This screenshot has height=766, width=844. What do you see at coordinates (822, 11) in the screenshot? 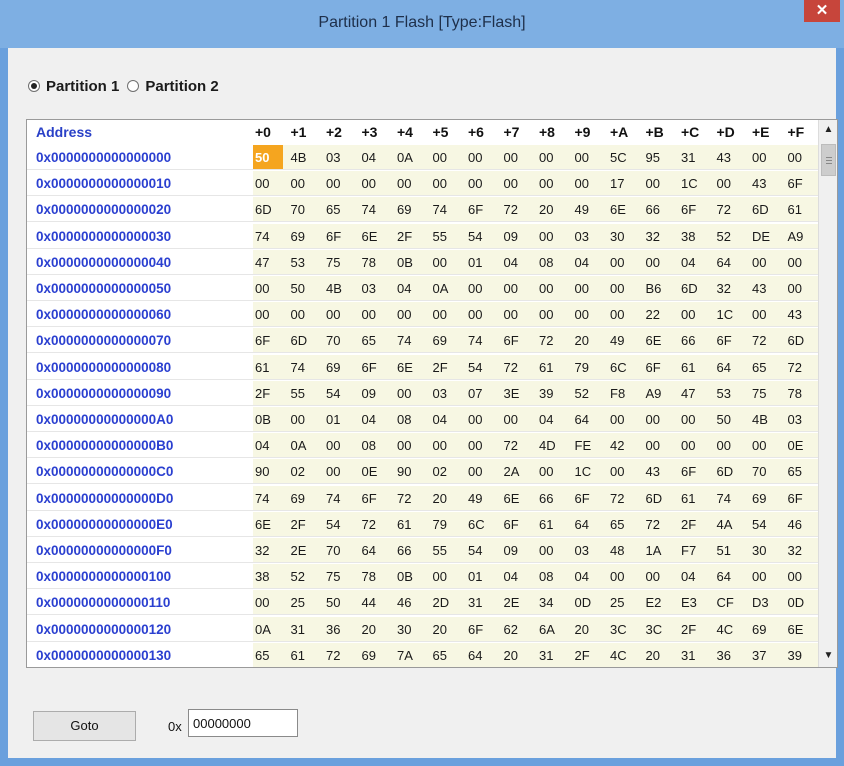
I see `close-button: ✕` at bounding box center [822, 11].